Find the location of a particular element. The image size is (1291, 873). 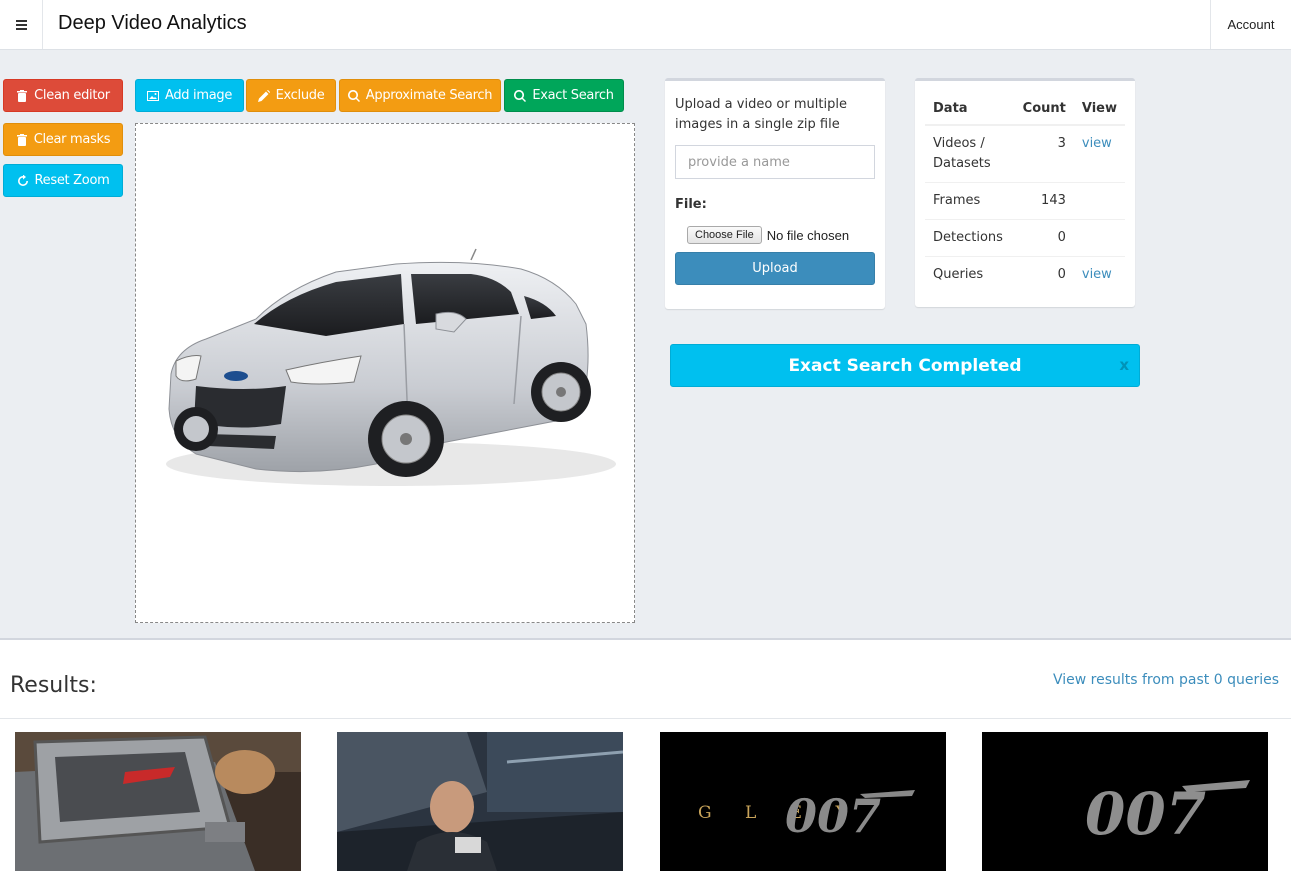

exact-search-button: Exact Search is located at coordinates (564, 95).